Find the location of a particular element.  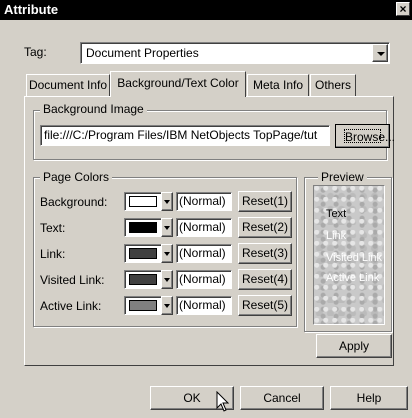

tag-dropdown-button is located at coordinates (380, 53).